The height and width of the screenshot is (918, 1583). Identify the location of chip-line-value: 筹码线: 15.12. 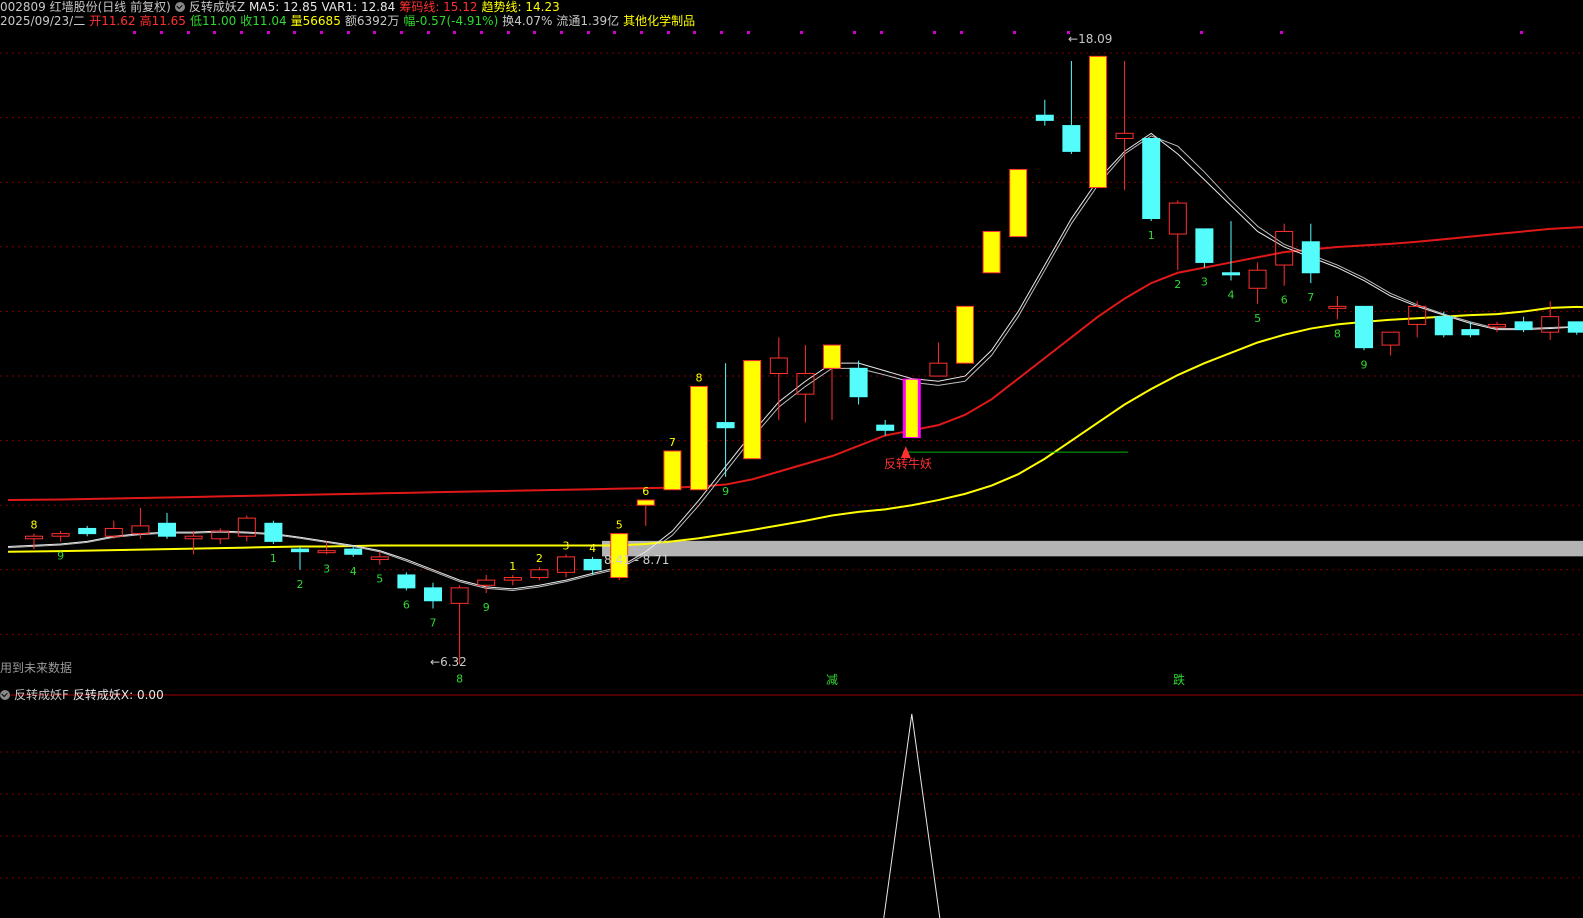
(438, 7).